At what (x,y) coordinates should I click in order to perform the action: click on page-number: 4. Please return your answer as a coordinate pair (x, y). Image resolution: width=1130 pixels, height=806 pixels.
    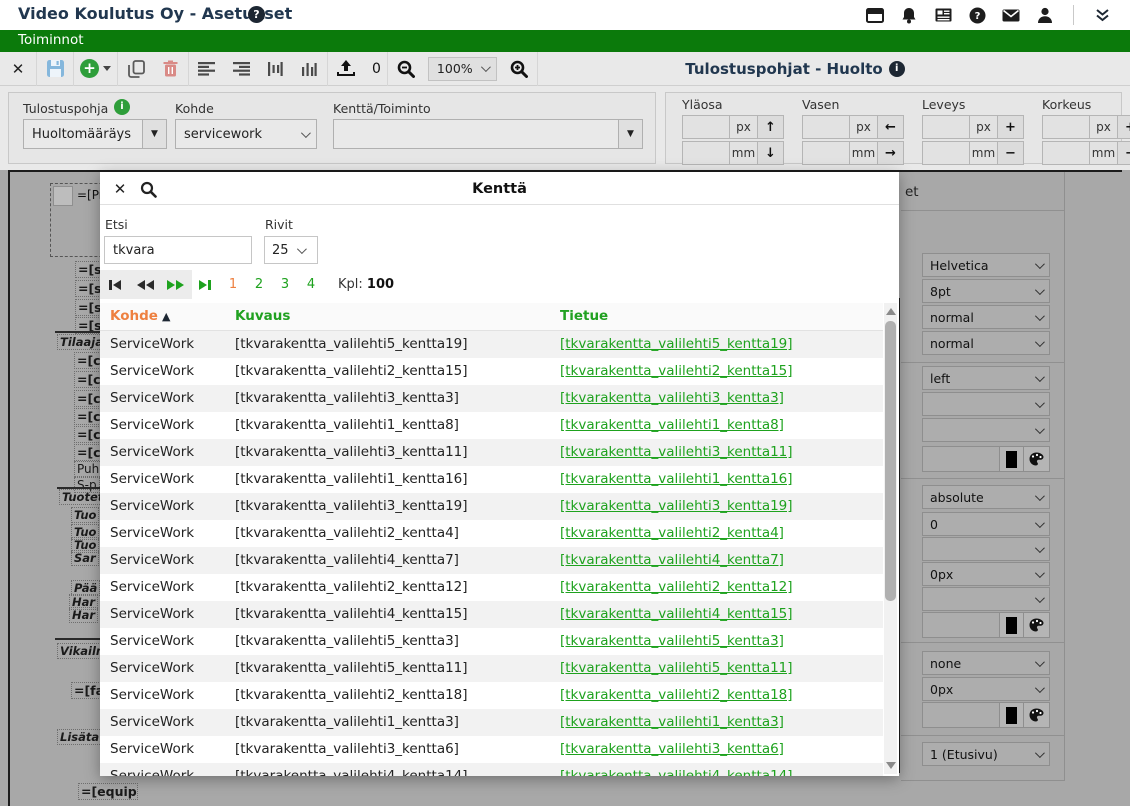
    Looking at the image, I should click on (311, 284).